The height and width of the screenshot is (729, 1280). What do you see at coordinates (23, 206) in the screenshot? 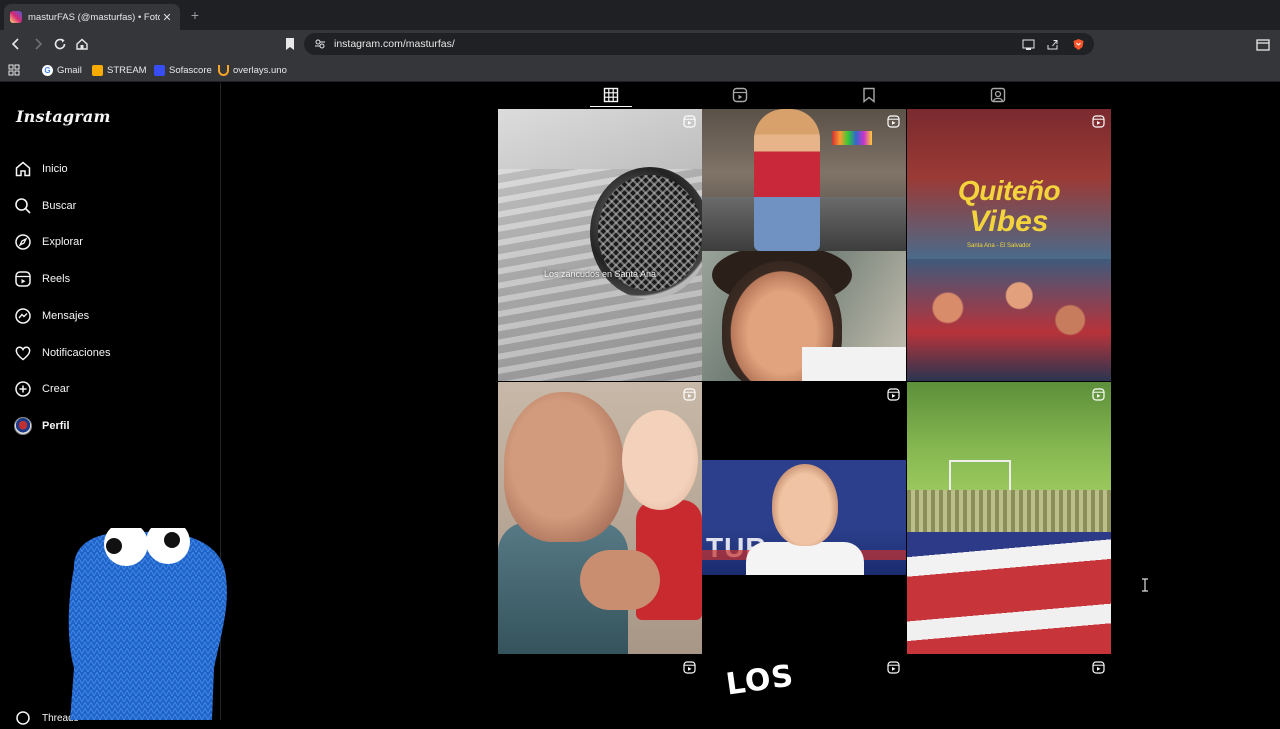
I see `search-icon` at bounding box center [23, 206].